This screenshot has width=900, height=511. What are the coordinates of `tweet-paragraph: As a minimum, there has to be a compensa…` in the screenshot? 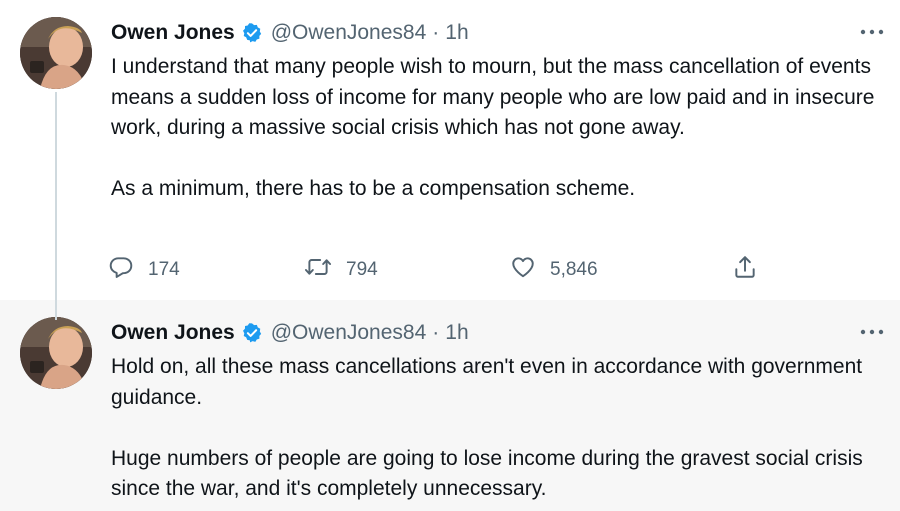 It's located at (373, 188).